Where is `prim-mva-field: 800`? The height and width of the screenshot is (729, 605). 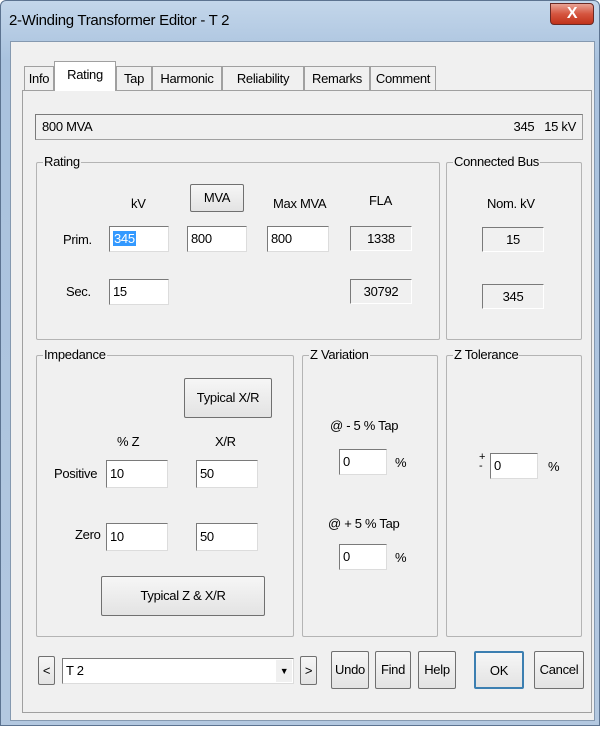
prim-mva-field: 800 is located at coordinates (217, 239).